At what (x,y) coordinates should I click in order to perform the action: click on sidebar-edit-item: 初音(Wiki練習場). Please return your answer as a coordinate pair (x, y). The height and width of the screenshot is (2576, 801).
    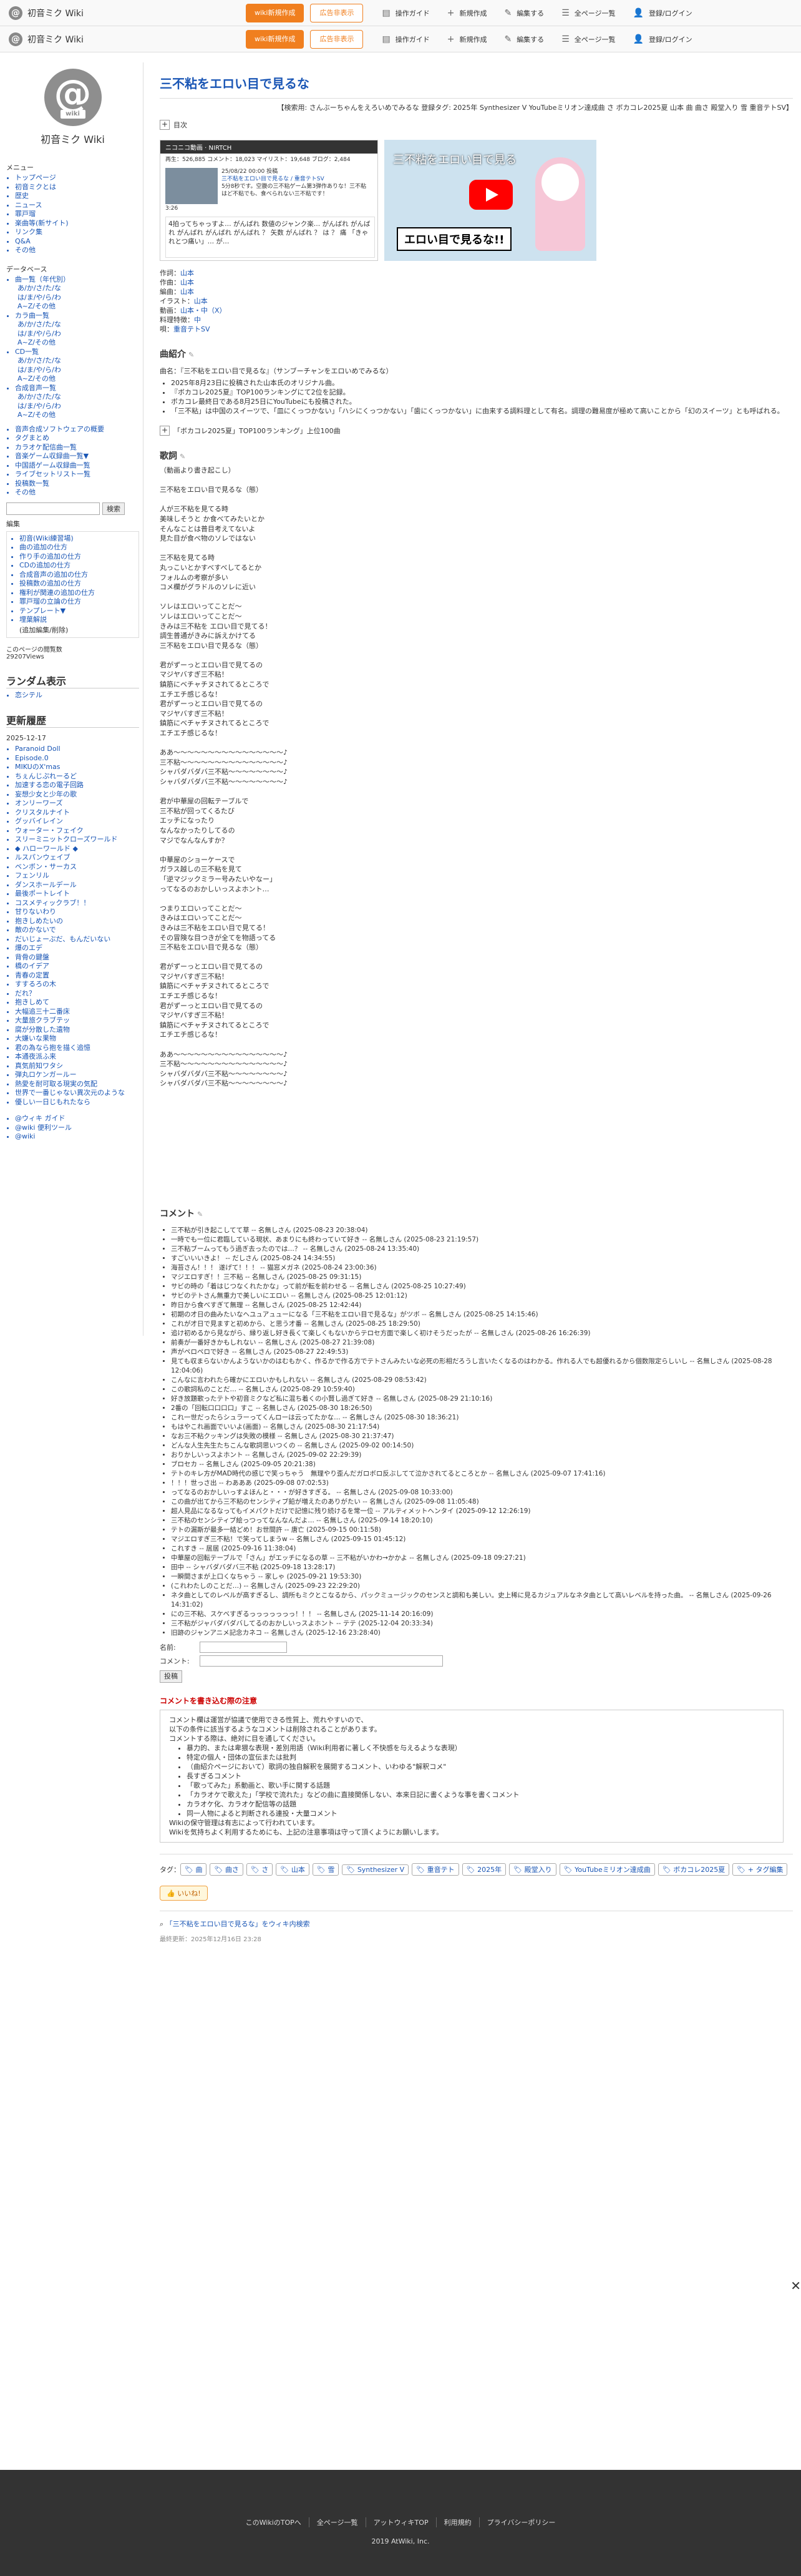
    Looking at the image, I should click on (77, 539).